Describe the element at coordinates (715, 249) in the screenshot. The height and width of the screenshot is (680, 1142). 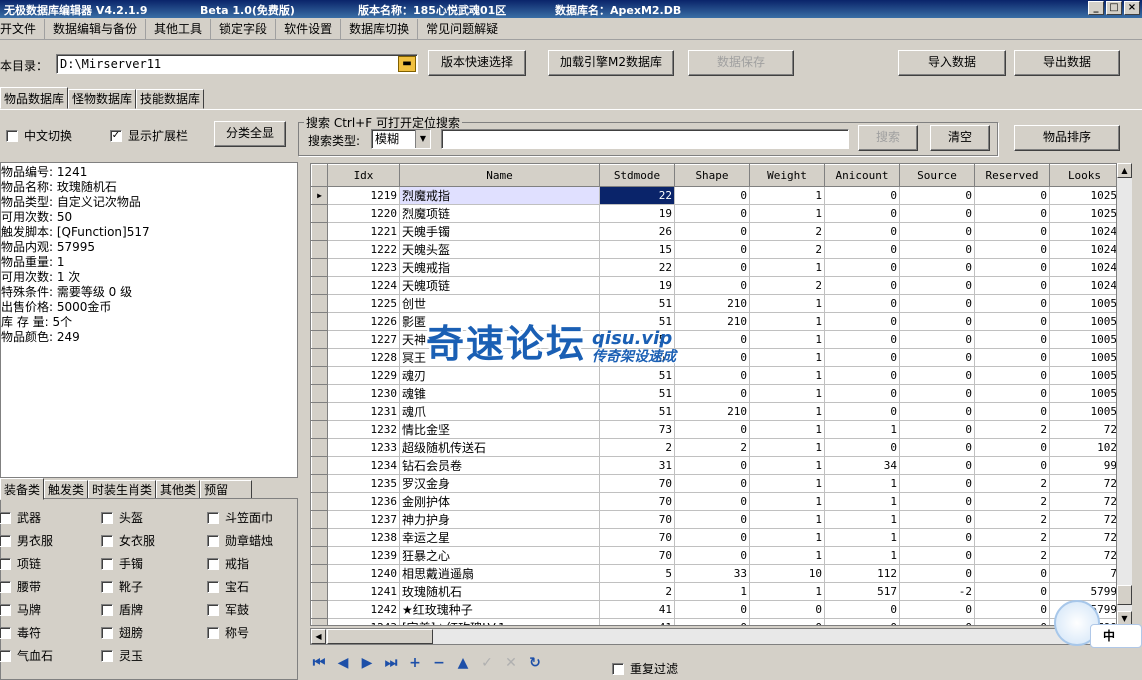
I see `table-row: 1222 天魄头盔 15 0 2 0 0 0 1024` at that location.